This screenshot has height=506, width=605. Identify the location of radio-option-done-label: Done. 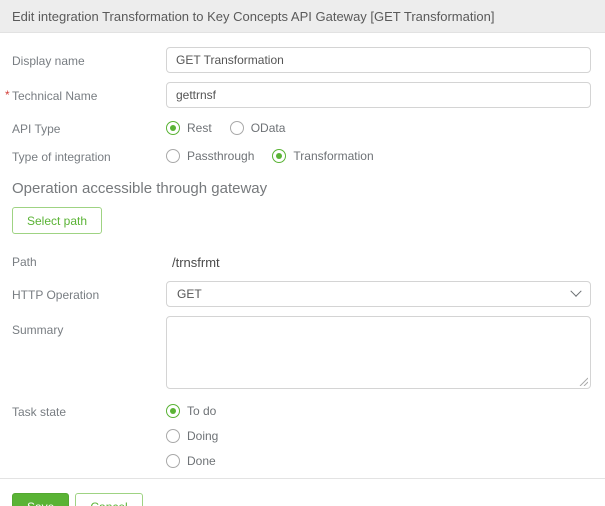
(201, 461).